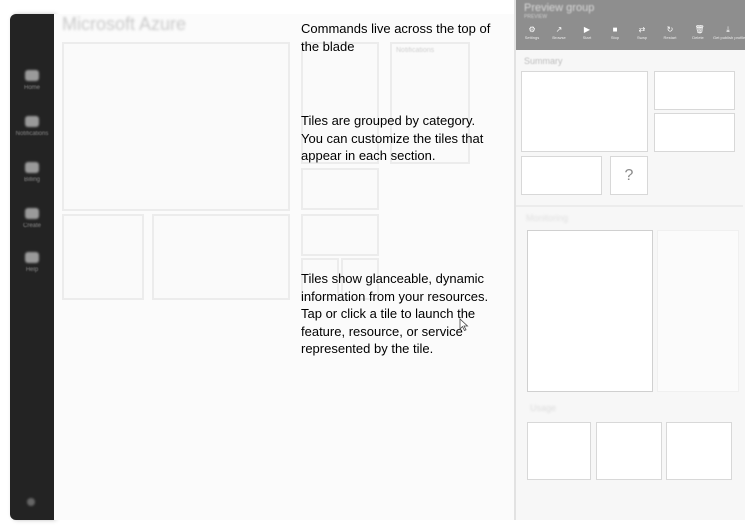 This screenshot has width=750, height=532. I want to click on annotation-line: Tiles are grouped by category., so click(388, 120).